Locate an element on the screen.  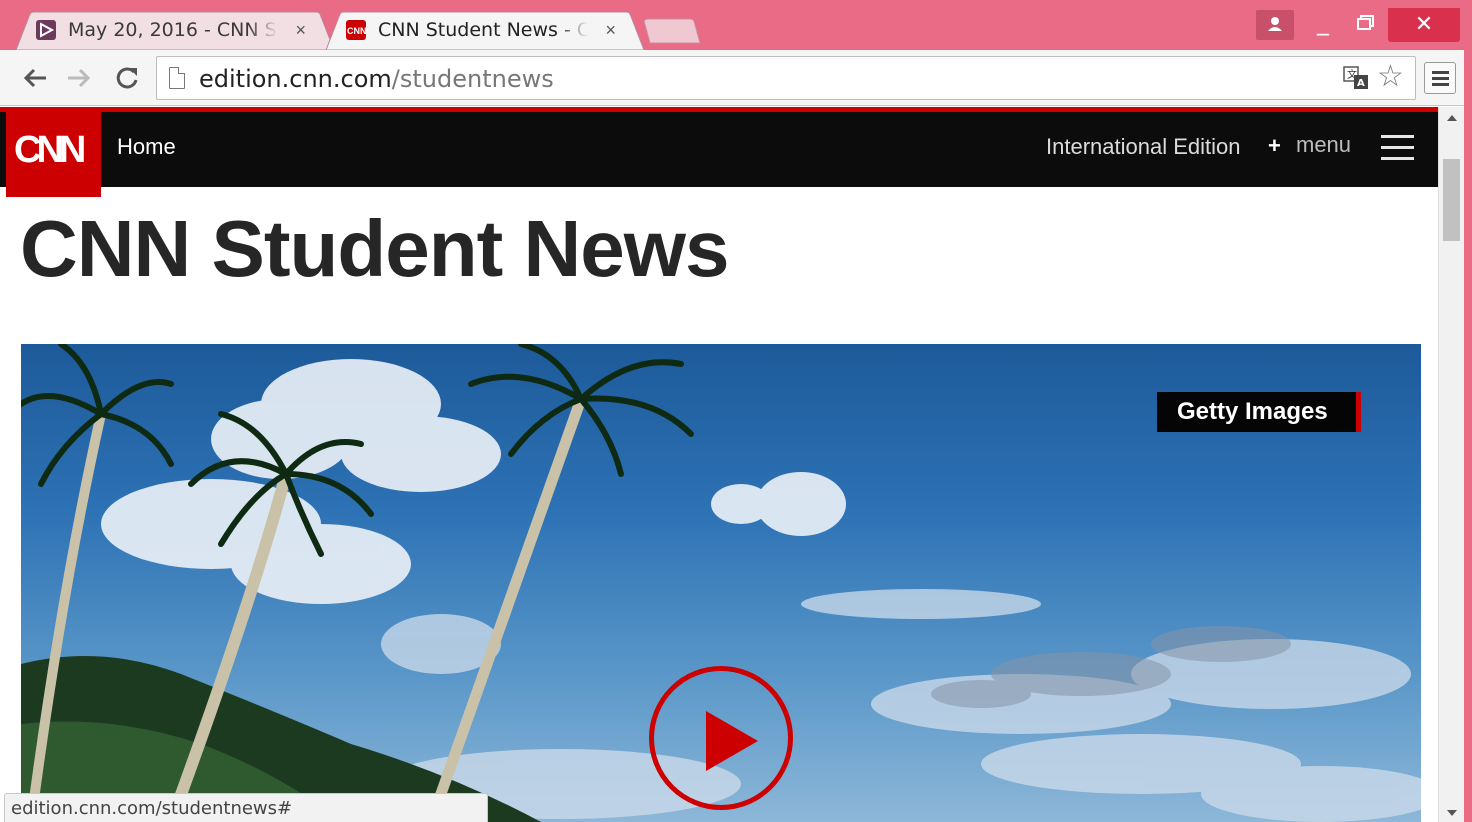
new-tab-button is located at coordinates (671, 31).